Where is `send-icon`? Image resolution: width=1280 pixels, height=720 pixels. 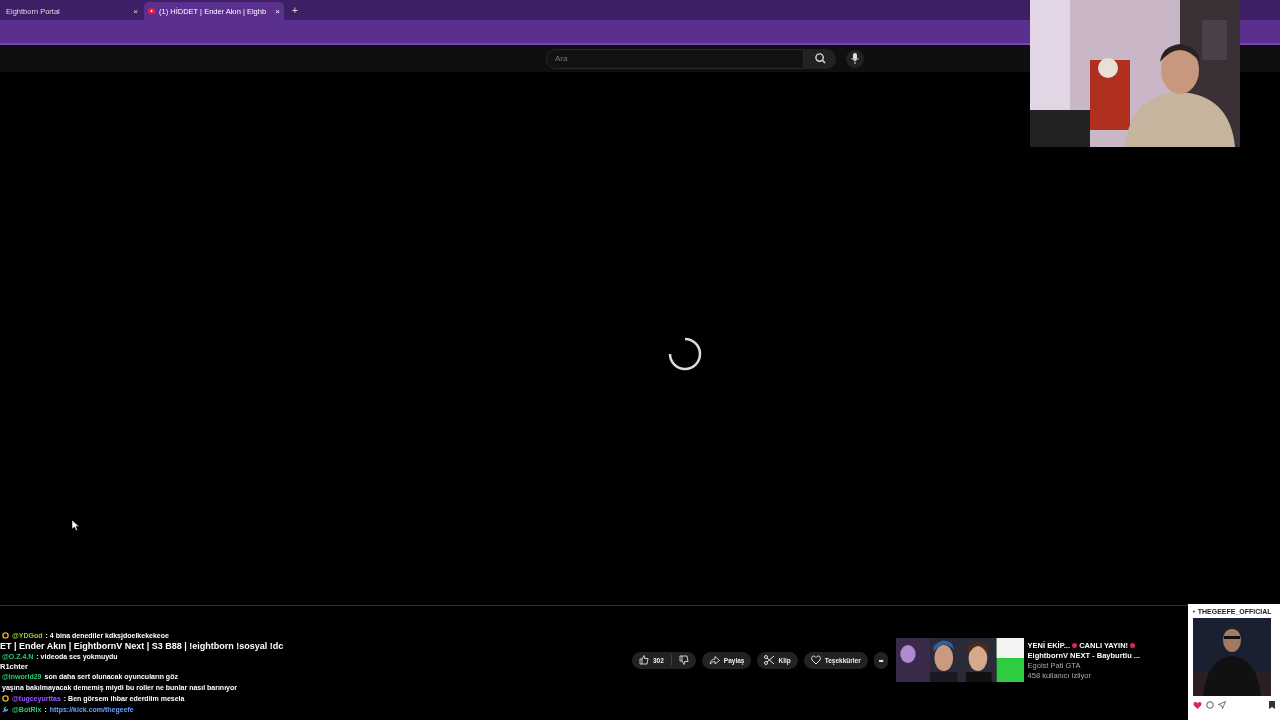
send-icon is located at coordinates (1222, 705).